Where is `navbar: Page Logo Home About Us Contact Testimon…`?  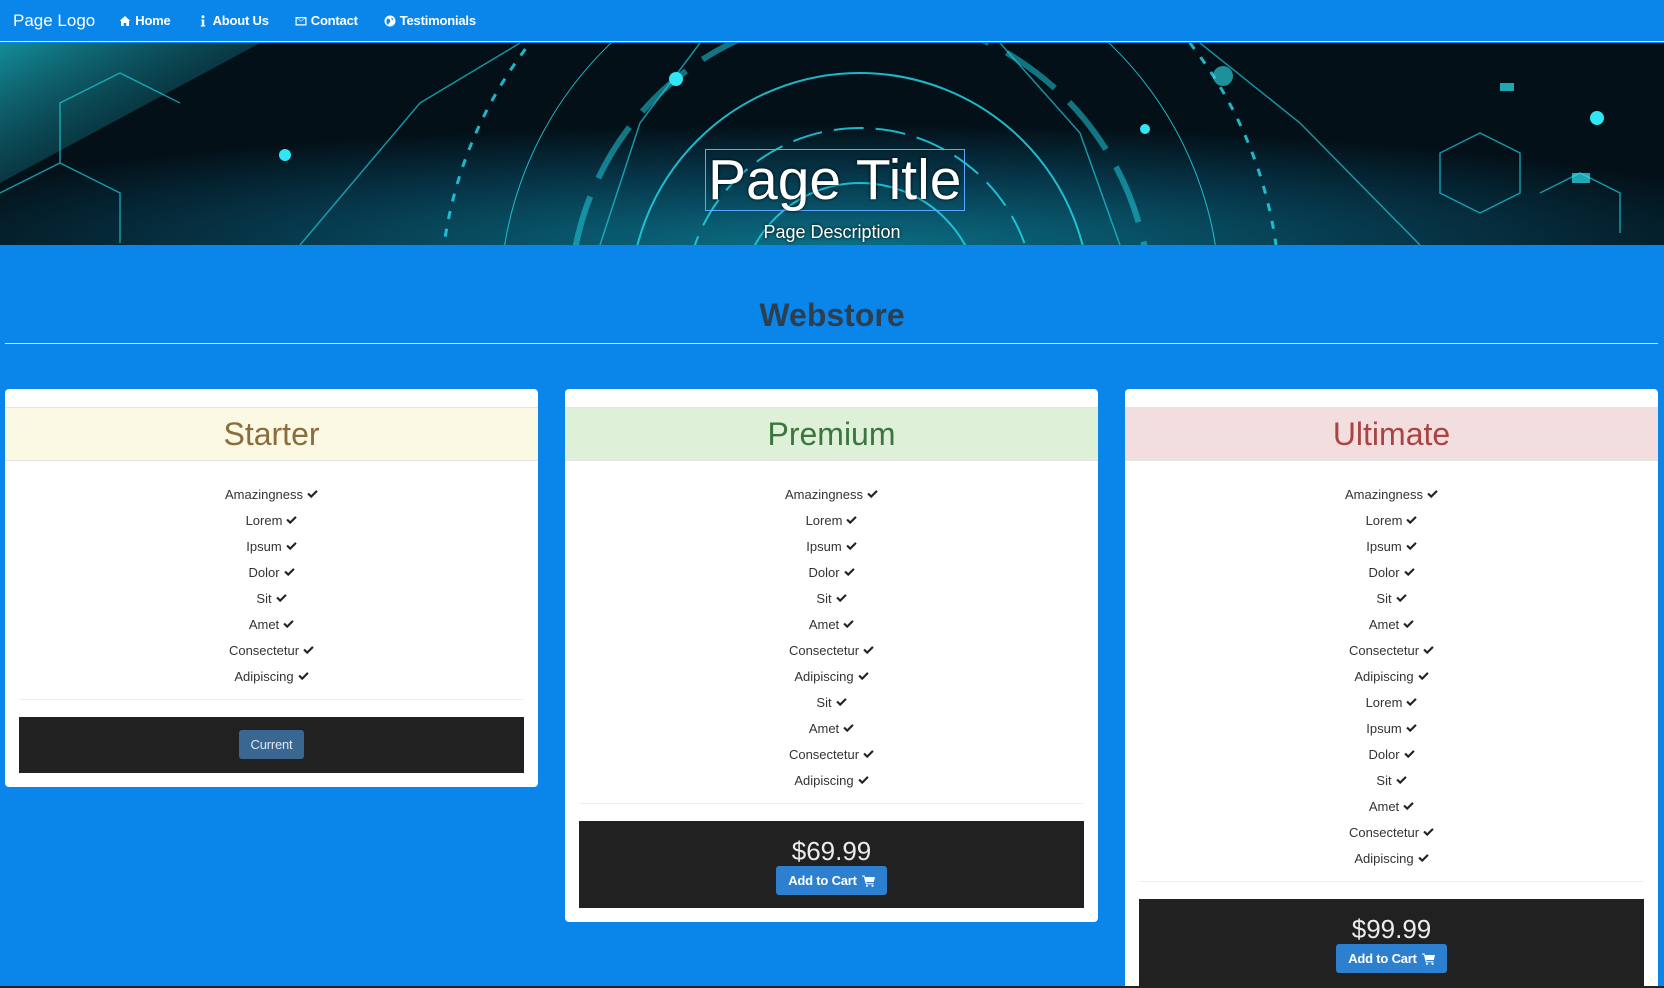 navbar: Page Logo Home About Us Contact Testimon… is located at coordinates (832, 21).